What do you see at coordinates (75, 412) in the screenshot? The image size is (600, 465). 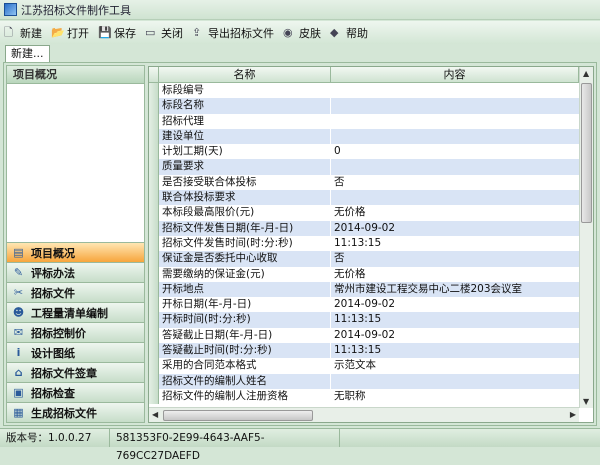 I see `nav-item-8: ▦ 生成招标文件` at bounding box center [75, 412].